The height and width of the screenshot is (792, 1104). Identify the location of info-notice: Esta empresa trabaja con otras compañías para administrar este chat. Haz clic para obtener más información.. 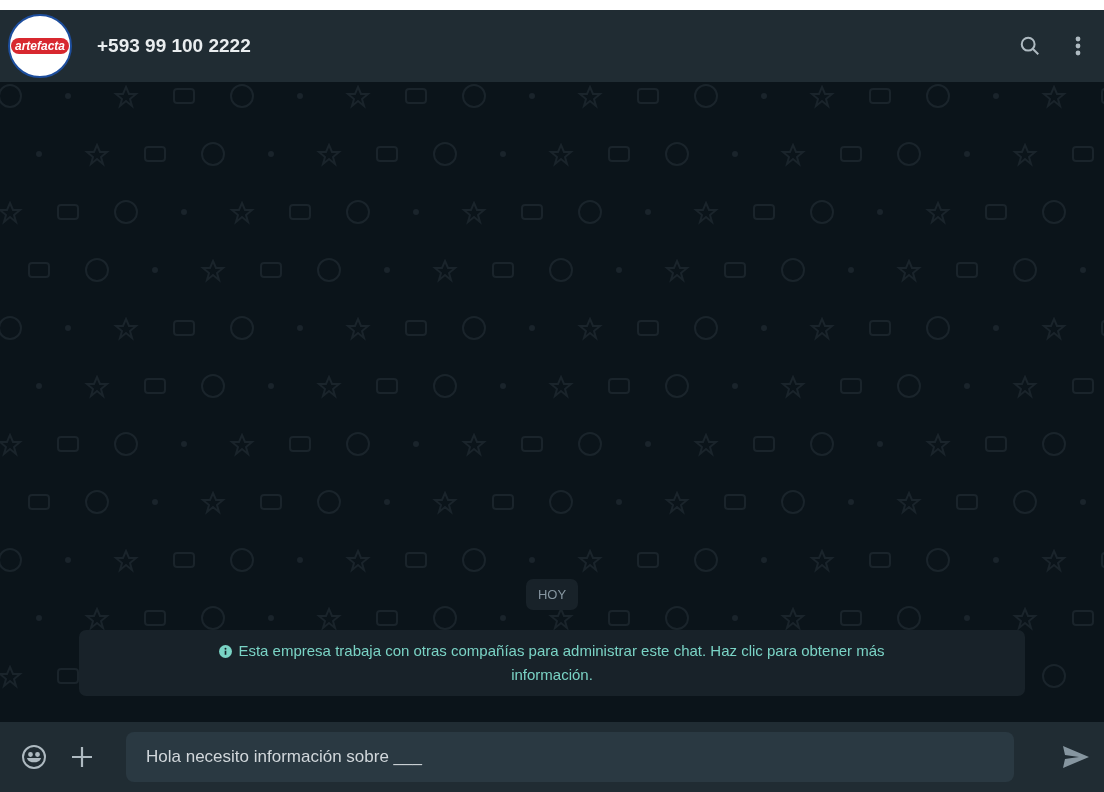
(552, 663).